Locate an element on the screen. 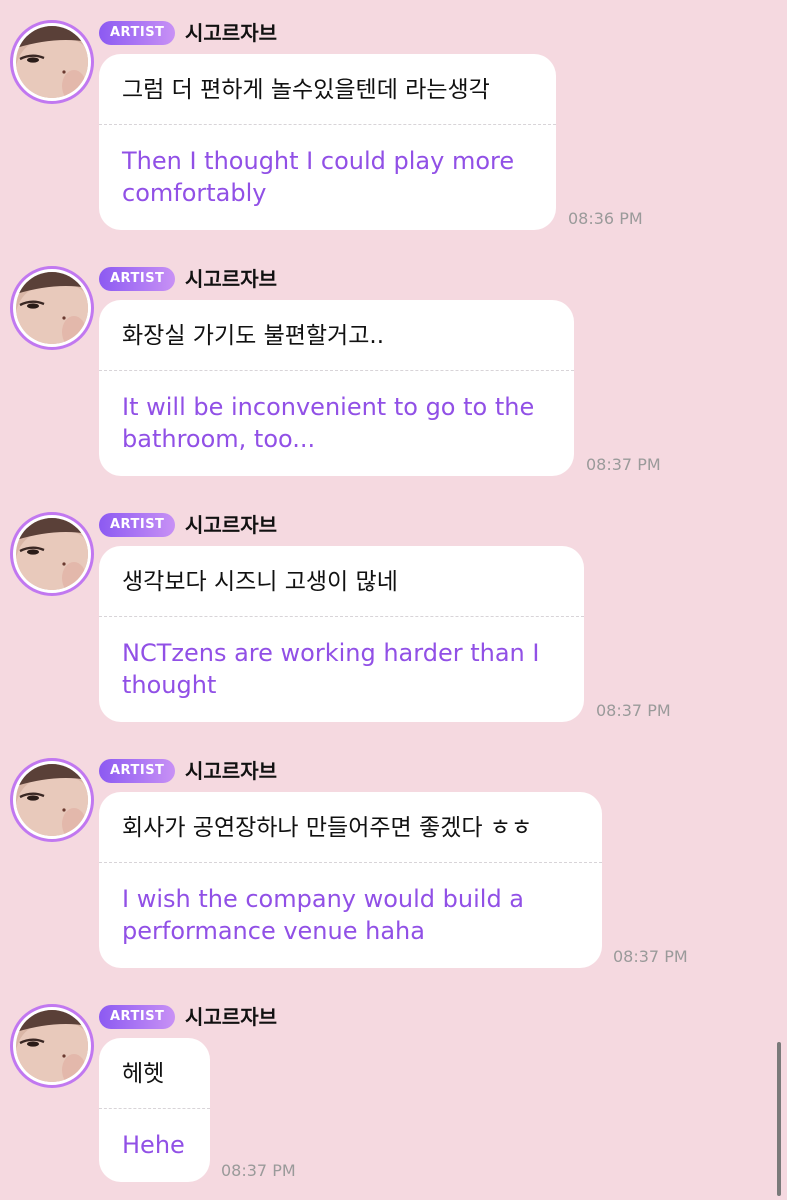 The image size is (787, 1200). original-text: 그럼 더 편하게 놀수있을텐데 라는생각 is located at coordinates (306, 90).